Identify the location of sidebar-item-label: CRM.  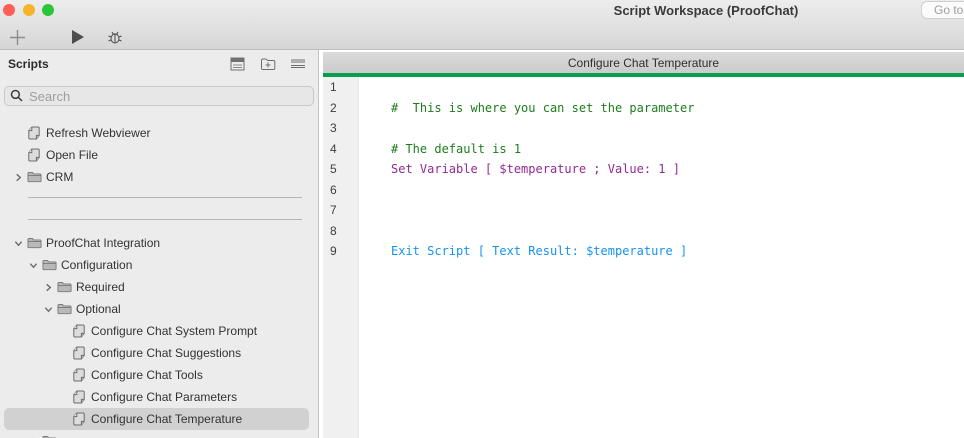
(60, 177).